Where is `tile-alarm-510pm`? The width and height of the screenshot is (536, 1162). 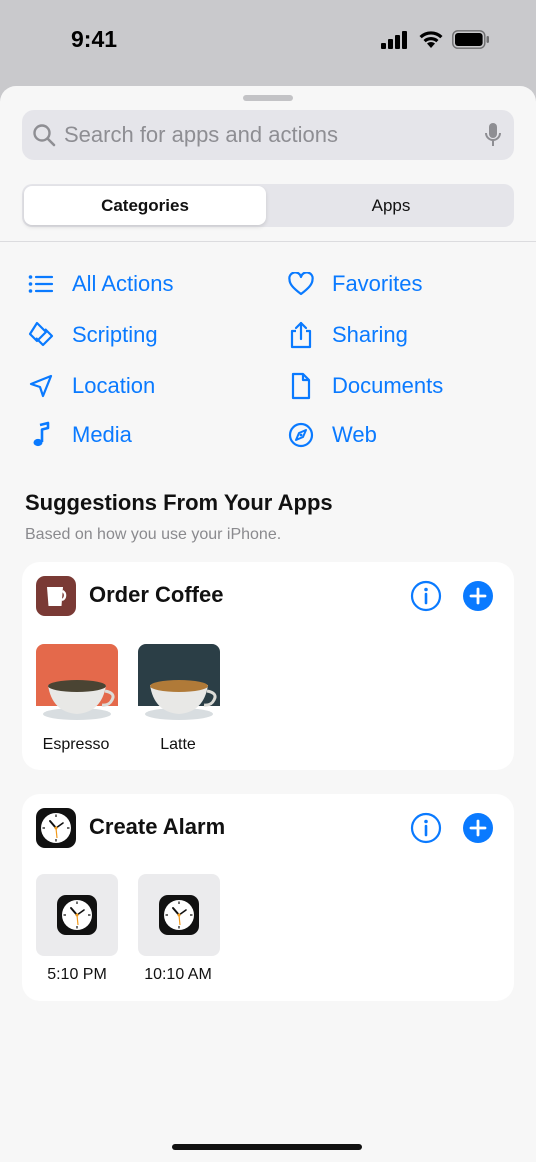 tile-alarm-510pm is located at coordinates (77, 915).